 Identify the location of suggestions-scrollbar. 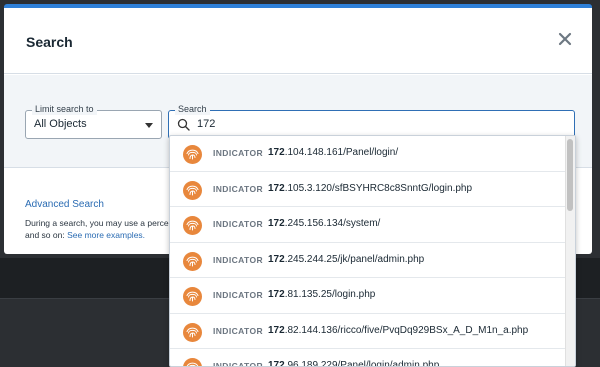
(570, 251).